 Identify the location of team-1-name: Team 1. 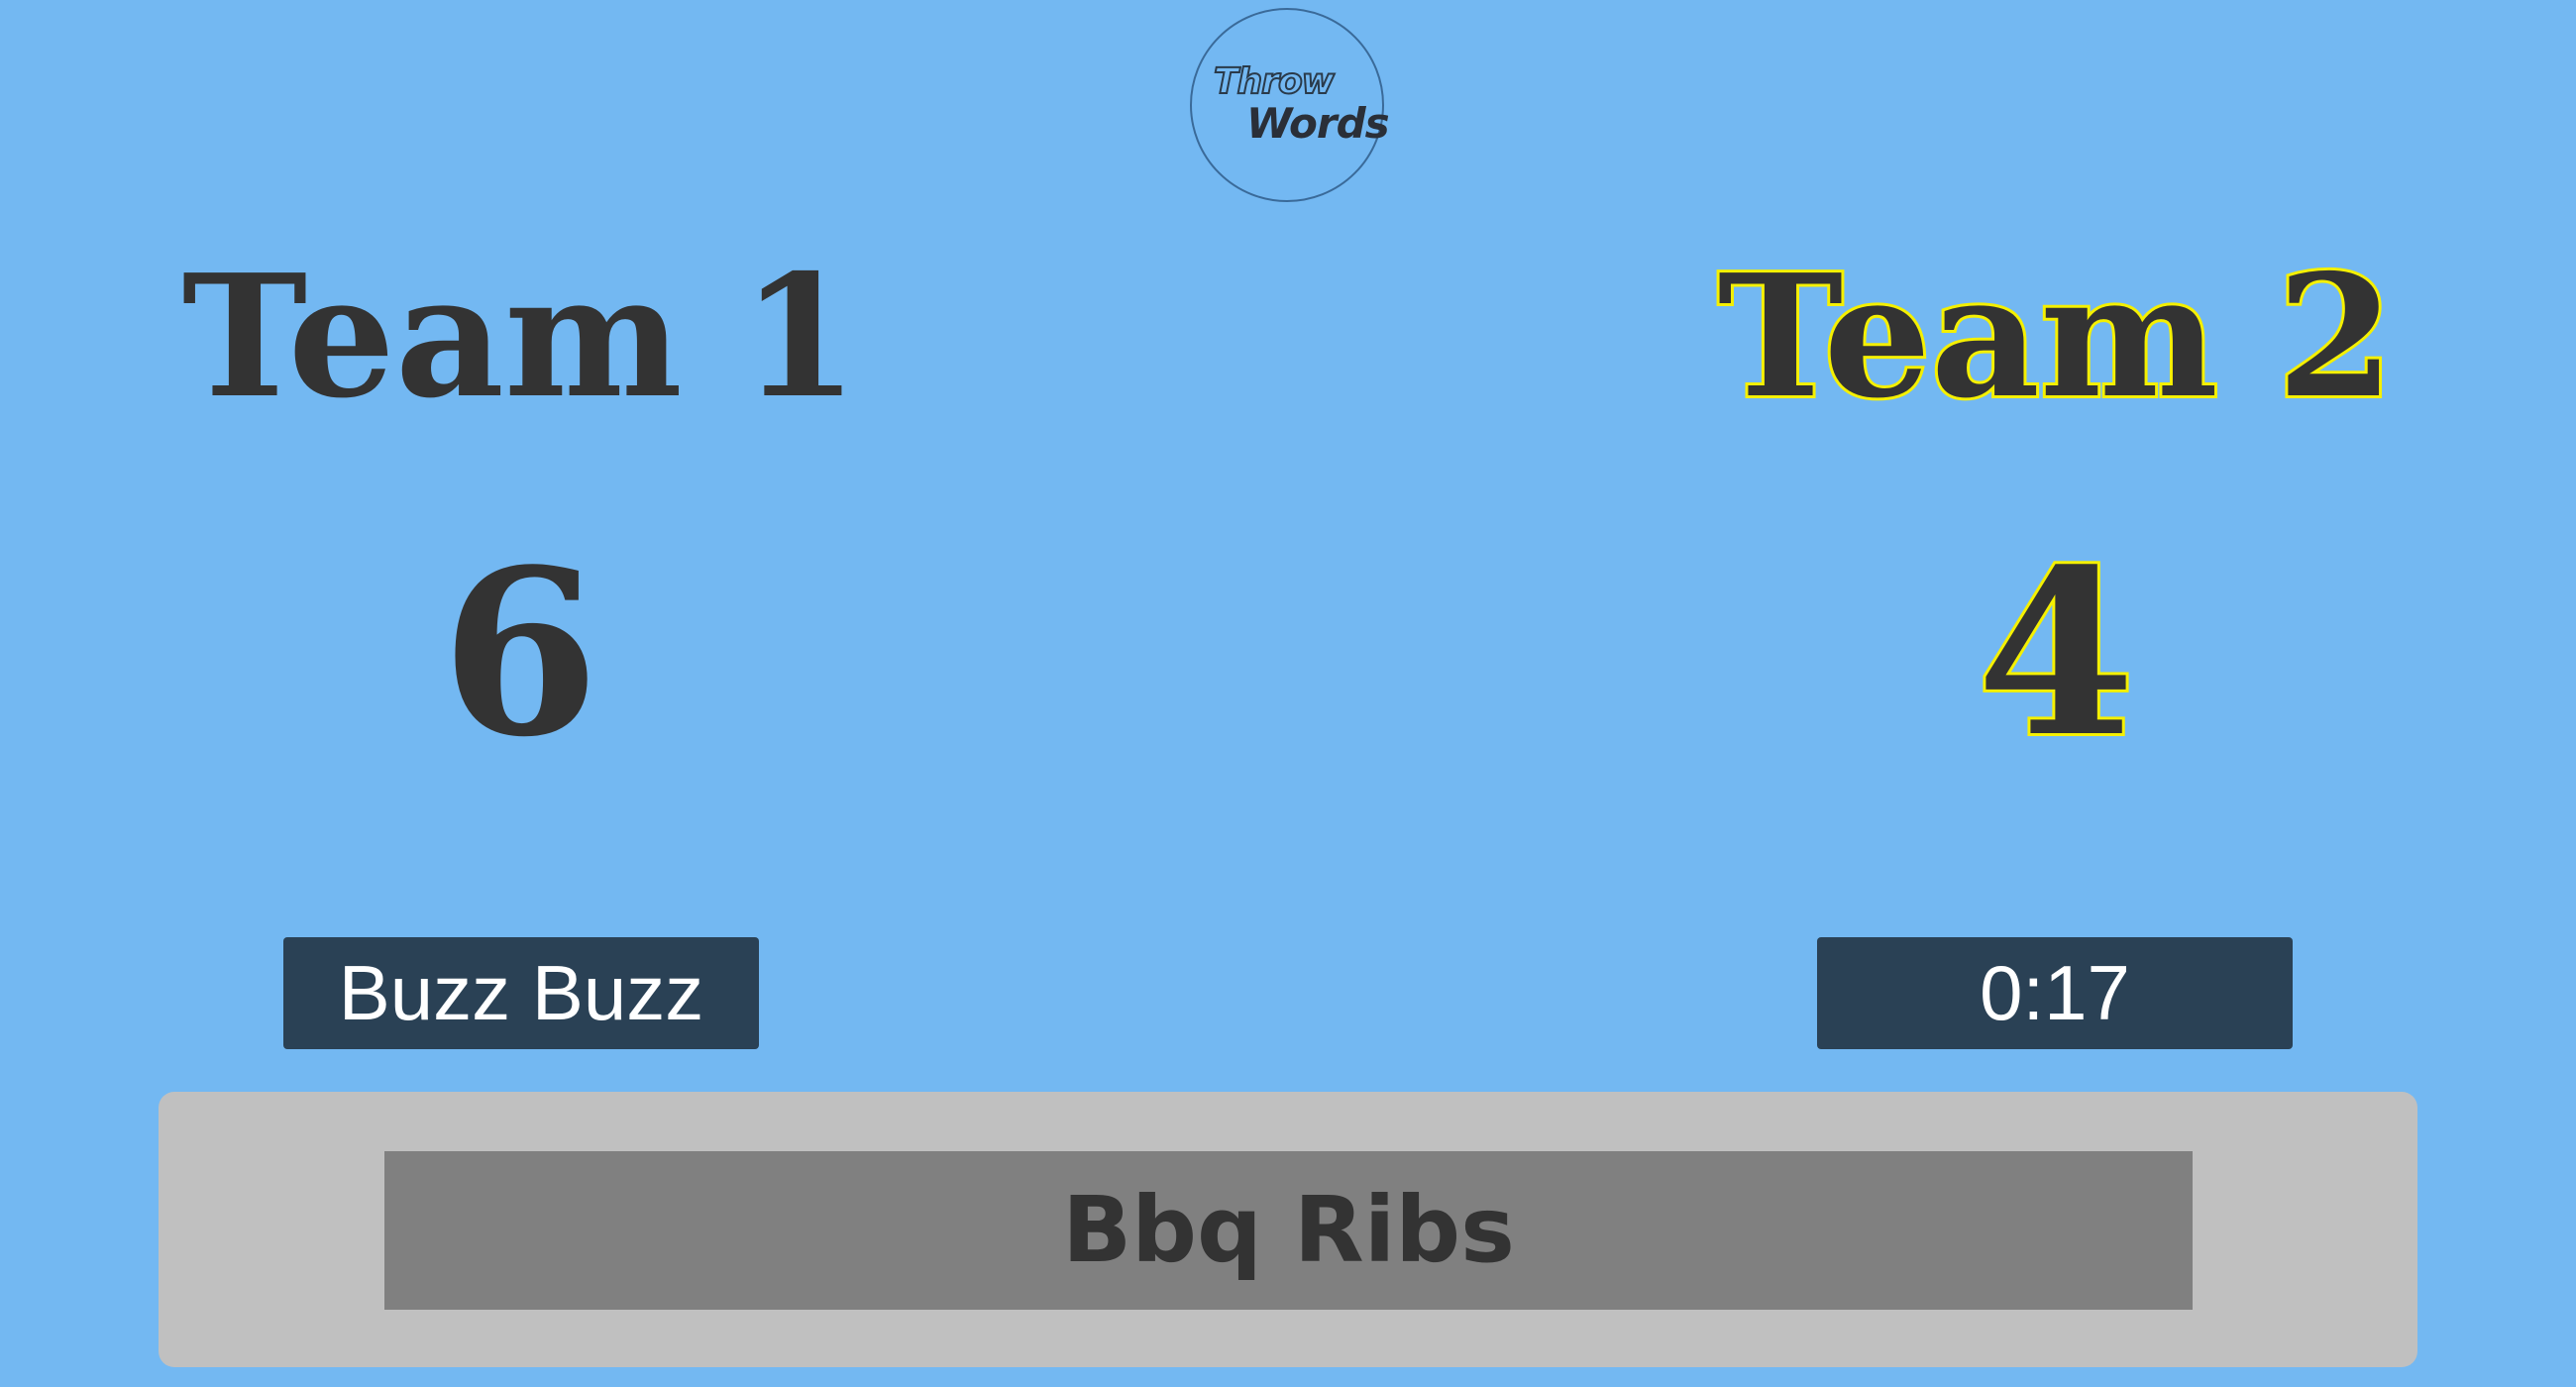
(520, 337).